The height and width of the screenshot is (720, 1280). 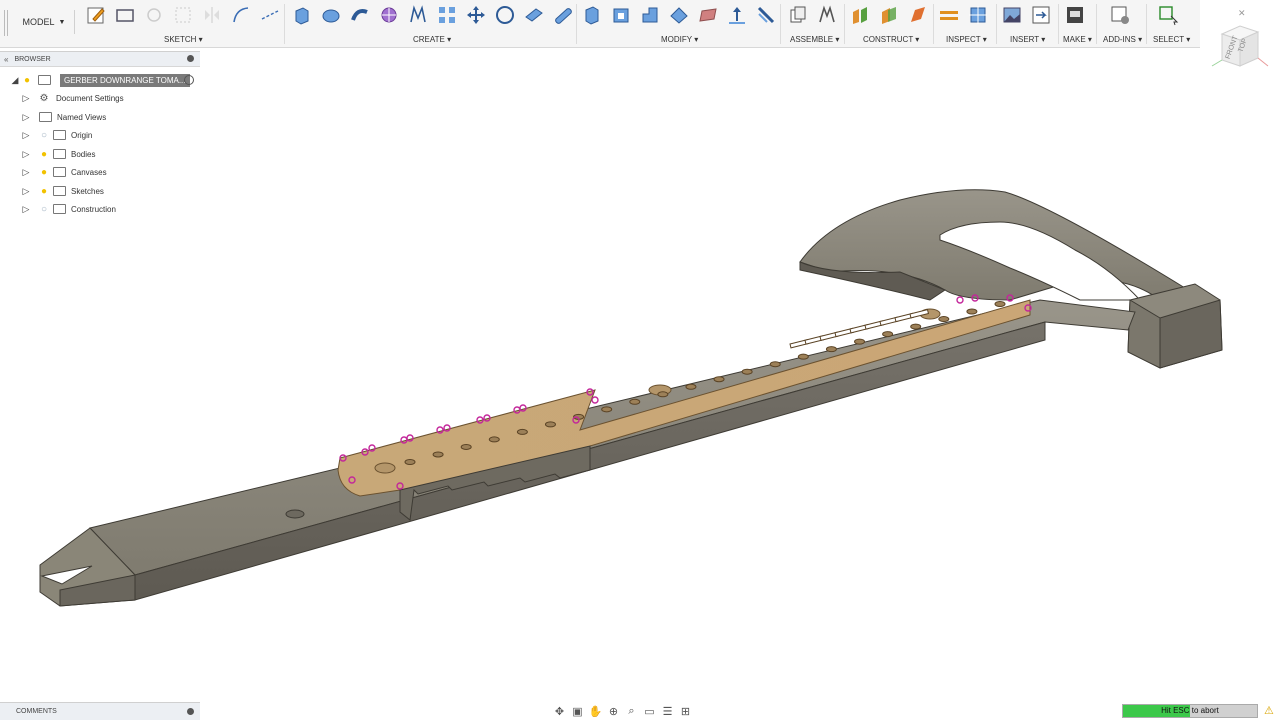 What do you see at coordinates (83, 154) in the screenshot?
I see `browser-item-label: Bodies` at bounding box center [83, 154].